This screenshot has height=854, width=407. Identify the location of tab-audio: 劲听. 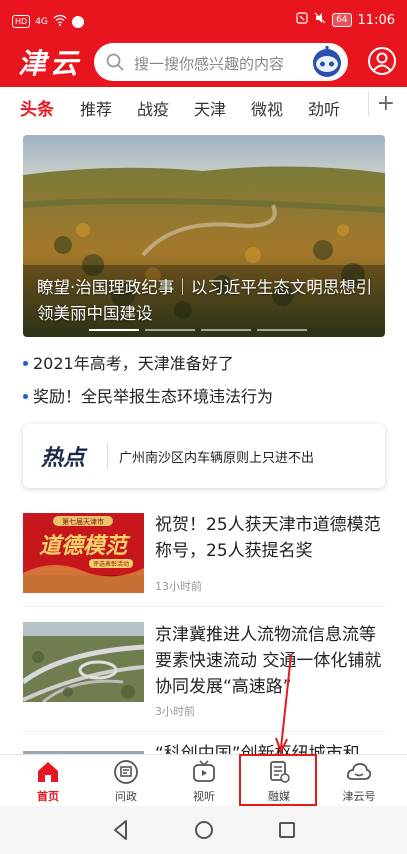
(324, 108).